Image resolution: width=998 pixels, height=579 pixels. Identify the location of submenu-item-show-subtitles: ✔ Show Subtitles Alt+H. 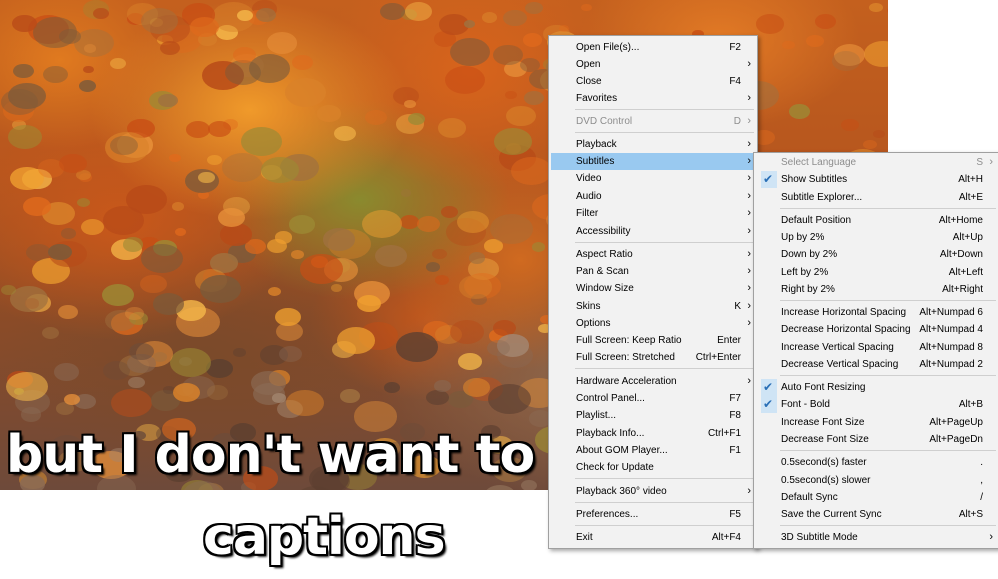
(876, 179).